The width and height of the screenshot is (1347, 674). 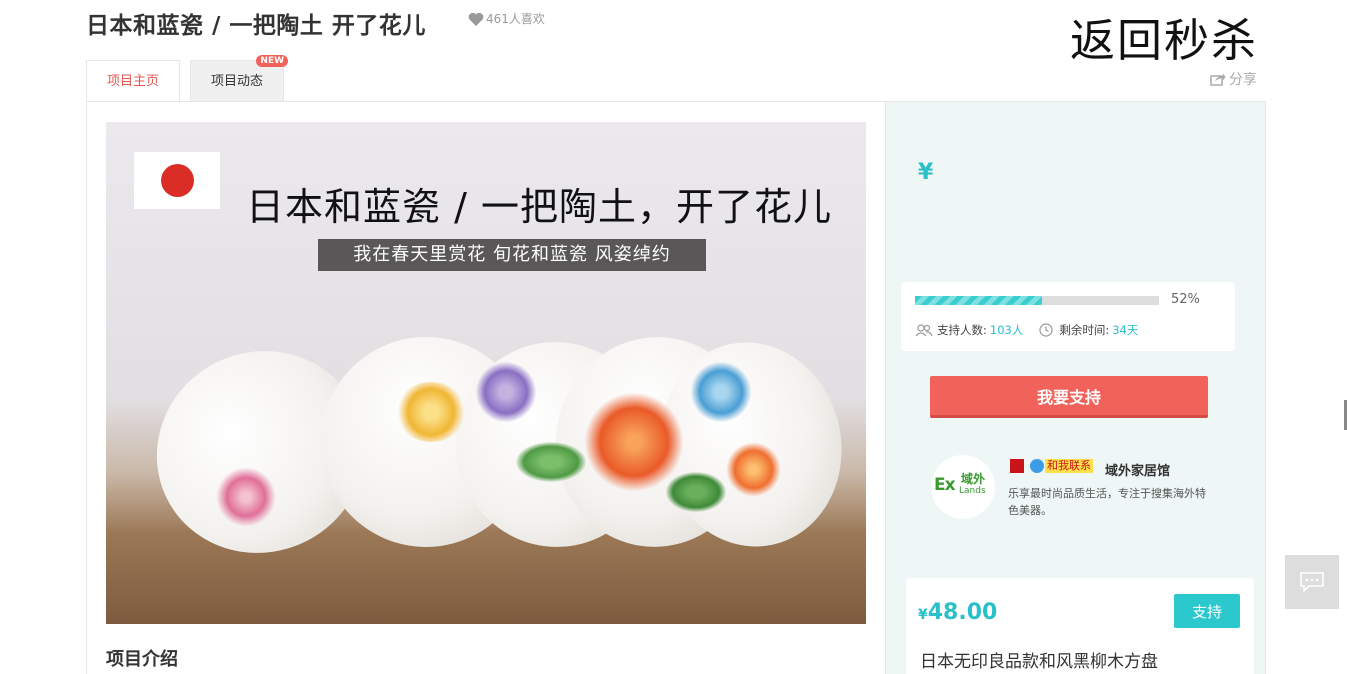 I want to click on chat-icon, so click(x=1312, y=582).